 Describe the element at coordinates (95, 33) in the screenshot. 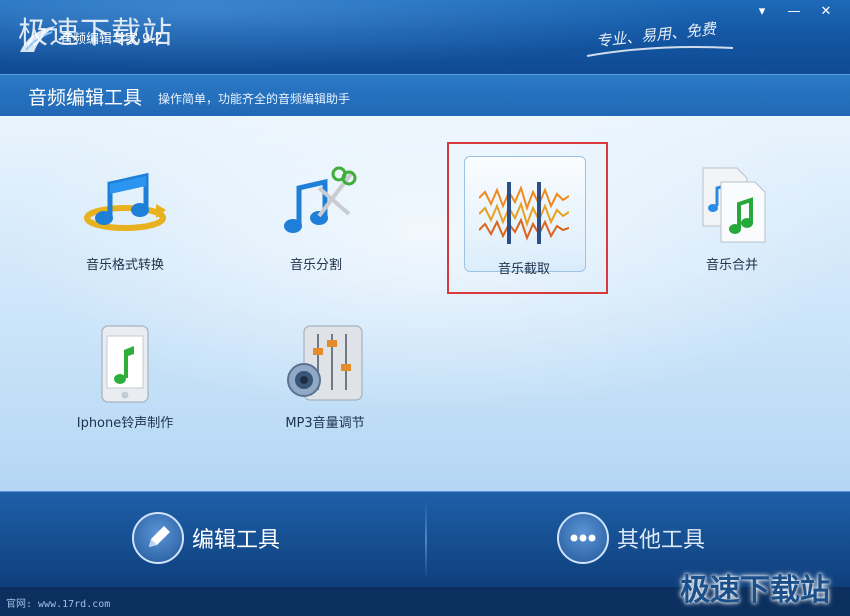

I see `watermark-top: 极速下载站` at that location.